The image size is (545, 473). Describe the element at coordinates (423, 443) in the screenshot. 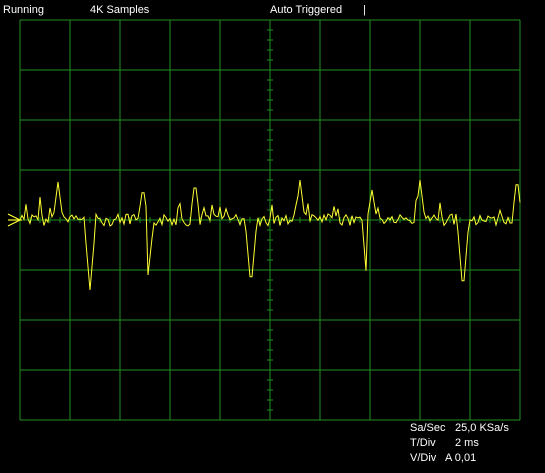

I see `time-div-label: T/Div` at that location.